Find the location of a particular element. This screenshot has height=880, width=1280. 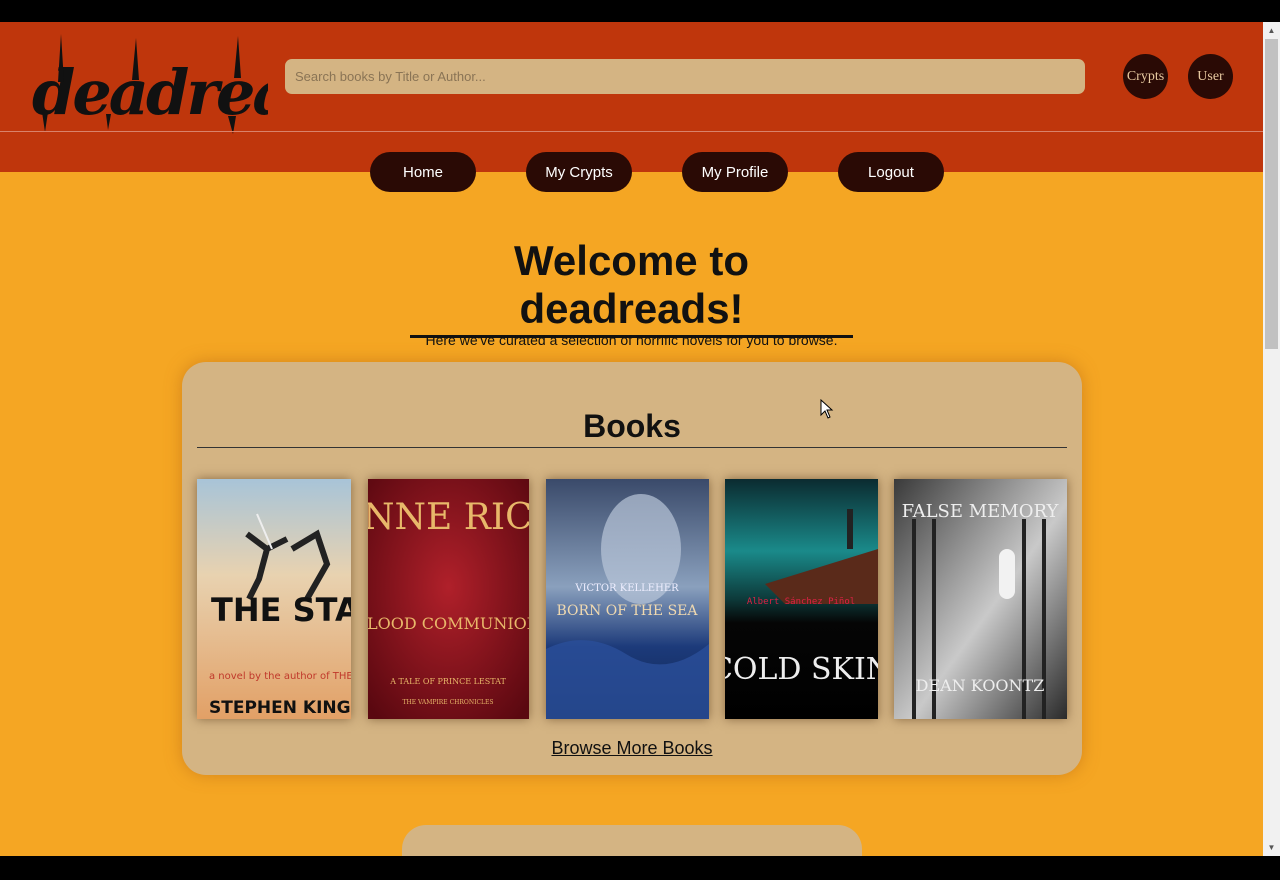

welcome-title: Welcome to deadreads! is located at coordinates (631, 287).